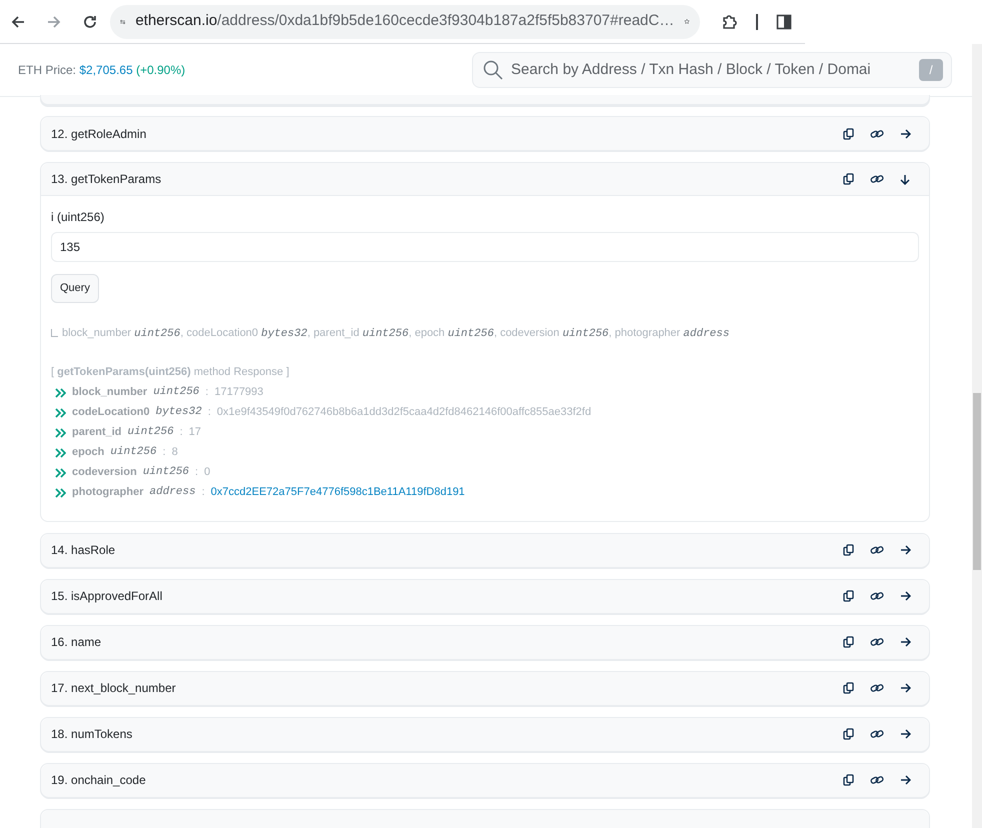 This screenshot has height=828, width=982. I want to click on function-name: 16. name, so click(76, 642).